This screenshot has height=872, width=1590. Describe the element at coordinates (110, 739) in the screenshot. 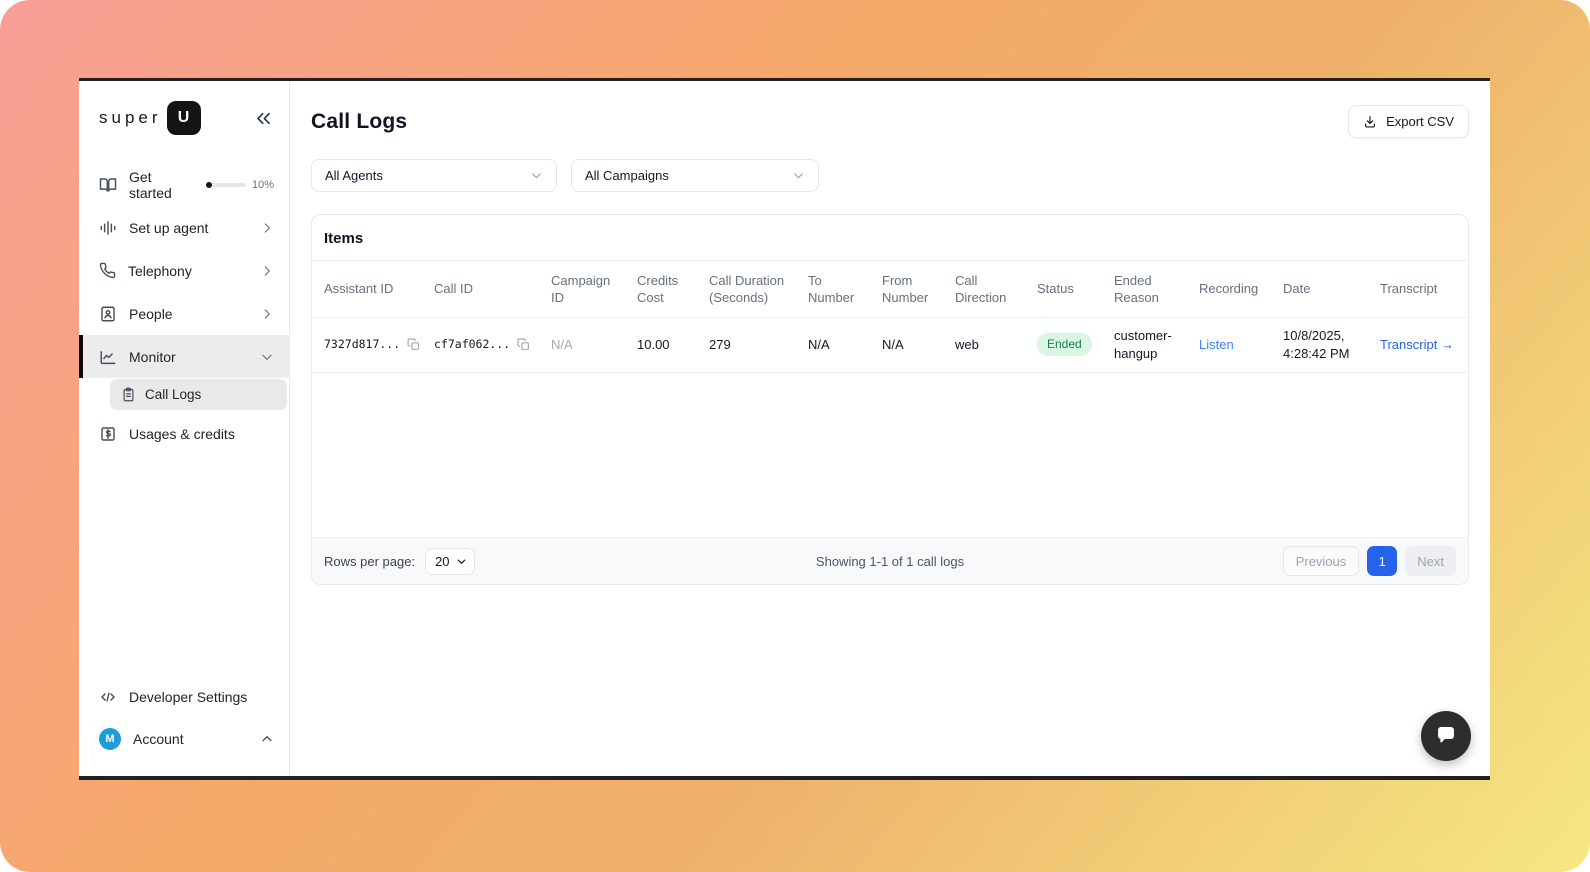

I see `avatar: M` at that location.